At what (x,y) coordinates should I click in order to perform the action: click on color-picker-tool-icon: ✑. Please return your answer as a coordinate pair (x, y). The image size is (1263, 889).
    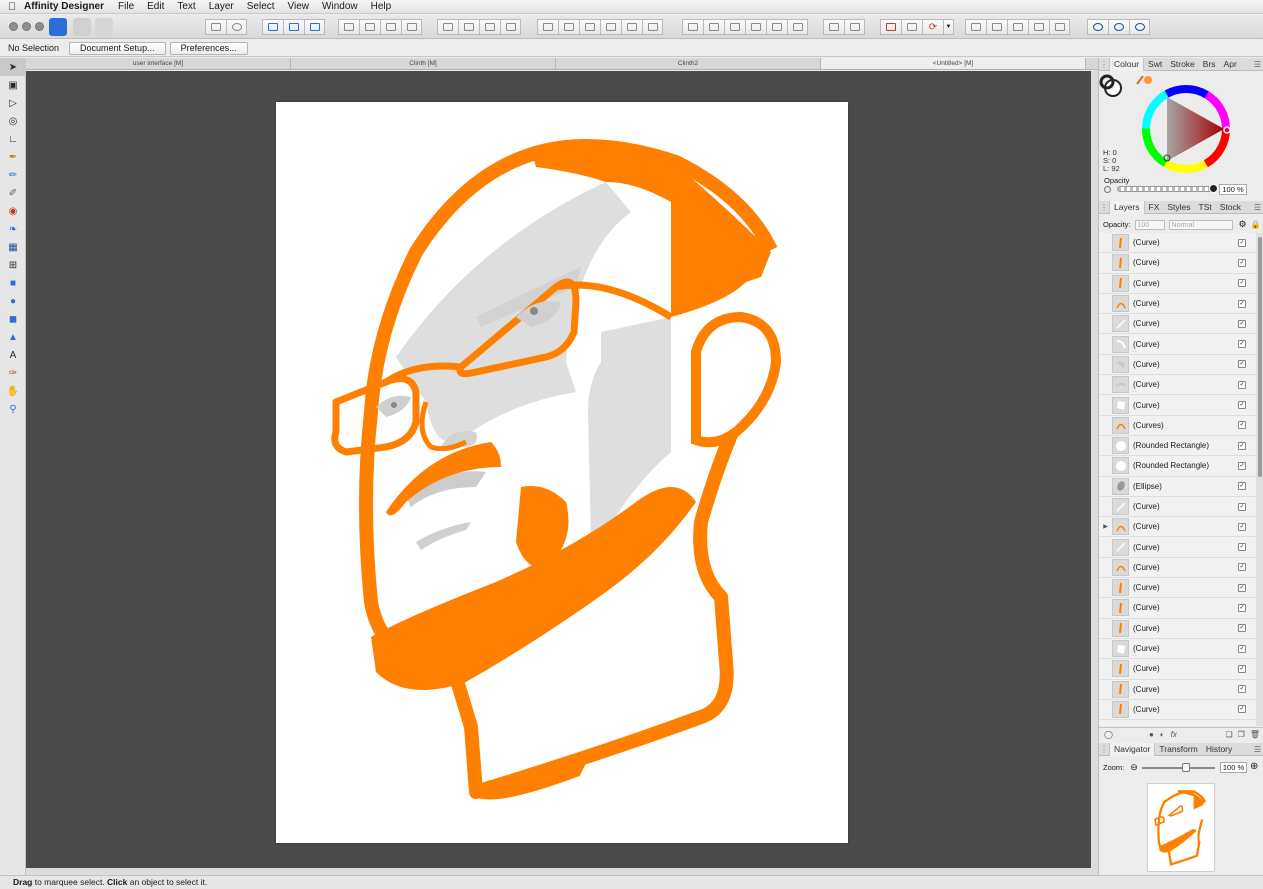
    Looking at the image, I should click on (13, 373).